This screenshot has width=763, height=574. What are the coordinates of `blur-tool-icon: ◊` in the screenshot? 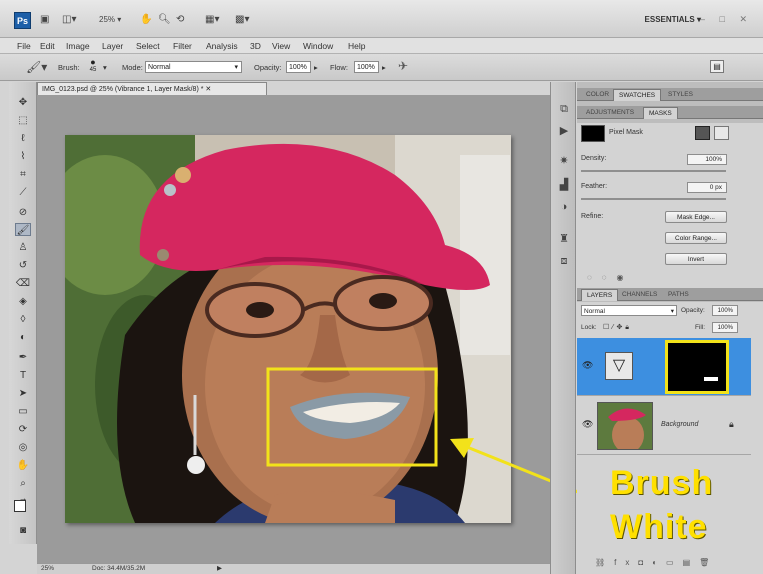 It's located at (23, 319).